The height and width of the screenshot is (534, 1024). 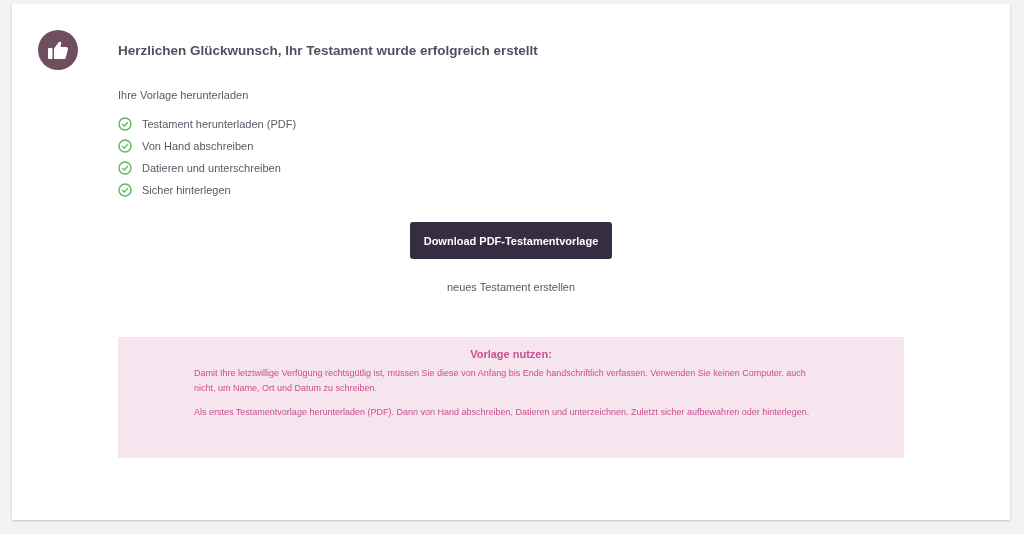 I want to click on notice-paragraph: Als erstes Testamentvorlage herunterladen (PDF). Dann von Hand abschreiben, Datieren und unterzeichnen. Zuletzt sicher aufbewahren oder hinterlegen., so click(x=502, y=412).